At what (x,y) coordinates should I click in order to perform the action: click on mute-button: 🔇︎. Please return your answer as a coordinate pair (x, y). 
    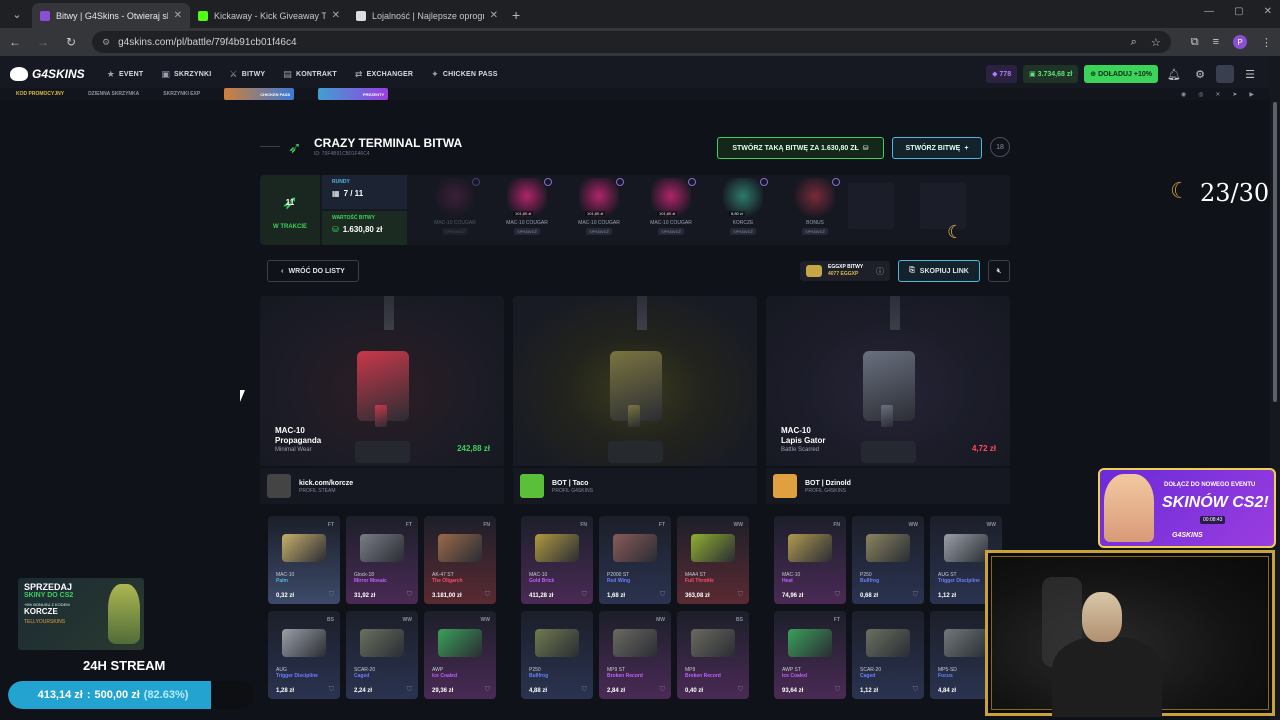
    Looking at the image, I should click on (999, 271).